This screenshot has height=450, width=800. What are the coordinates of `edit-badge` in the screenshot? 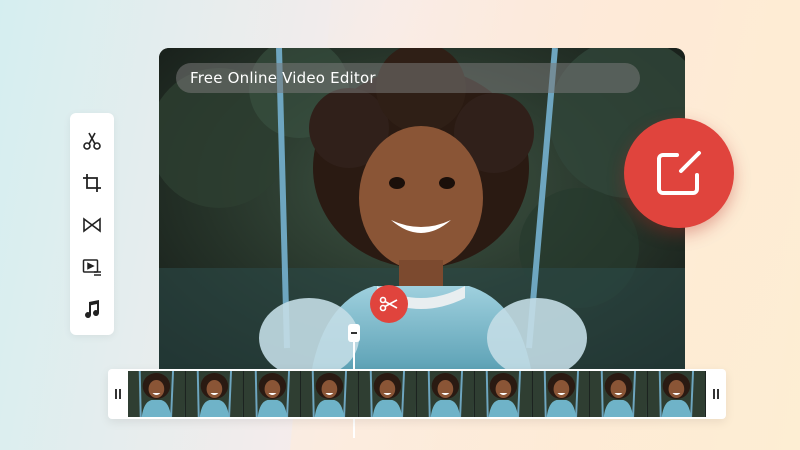 It's located at (679, 173).